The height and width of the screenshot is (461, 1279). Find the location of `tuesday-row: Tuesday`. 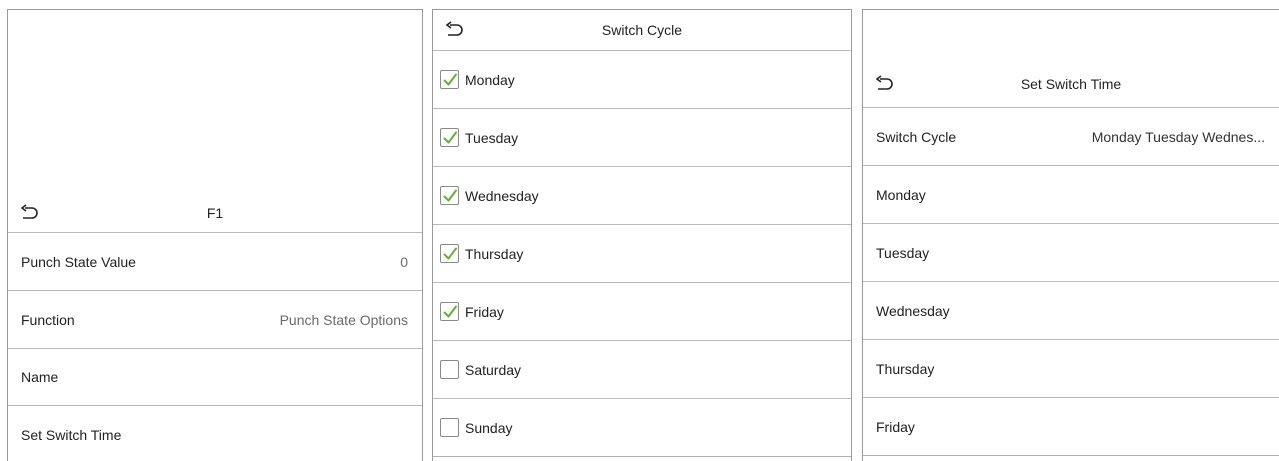

tuesday-row: Tuesday is located at coordinates (1071, 252).